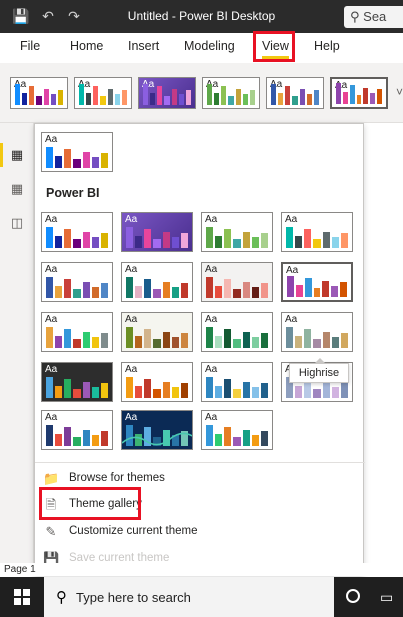 The height and width of the screenshot is (617, 403). What do you see at coordinates (17, 189) in the screenshot?
I see `data-view-icon: ▦` at bounding box center [17, 189].